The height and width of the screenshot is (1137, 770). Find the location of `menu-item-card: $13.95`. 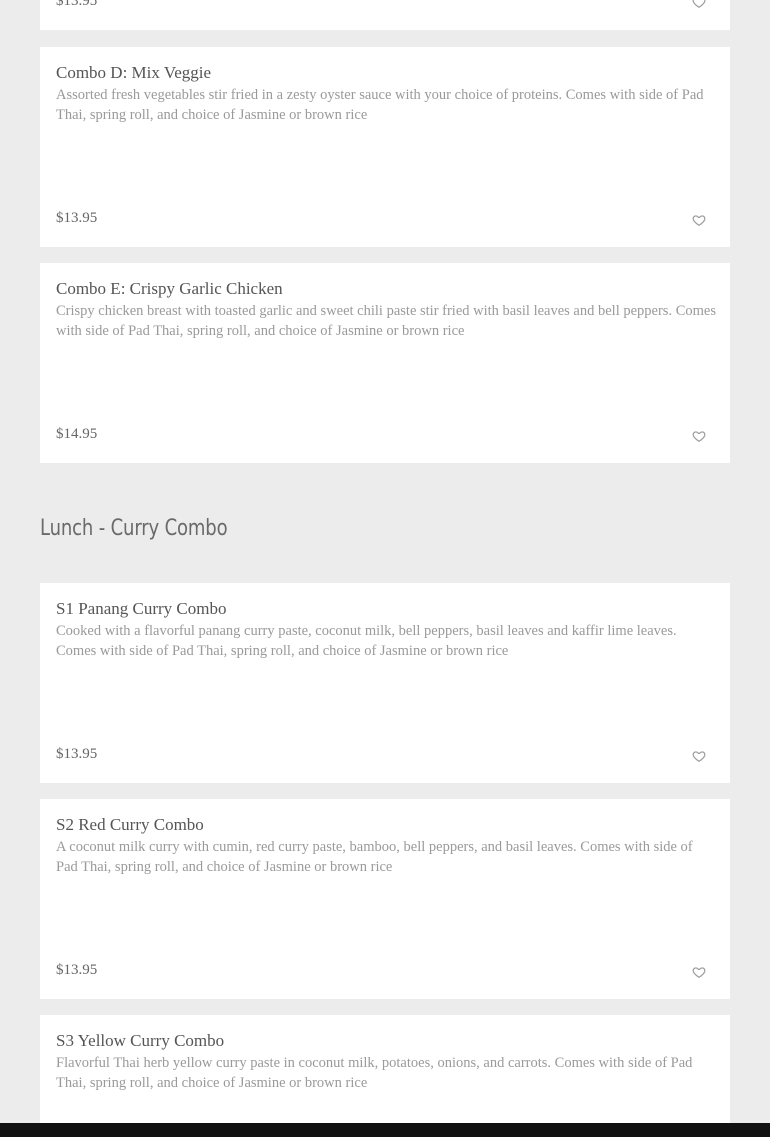

menu-item-card: $13.95 is located at coordinates (385, 15).